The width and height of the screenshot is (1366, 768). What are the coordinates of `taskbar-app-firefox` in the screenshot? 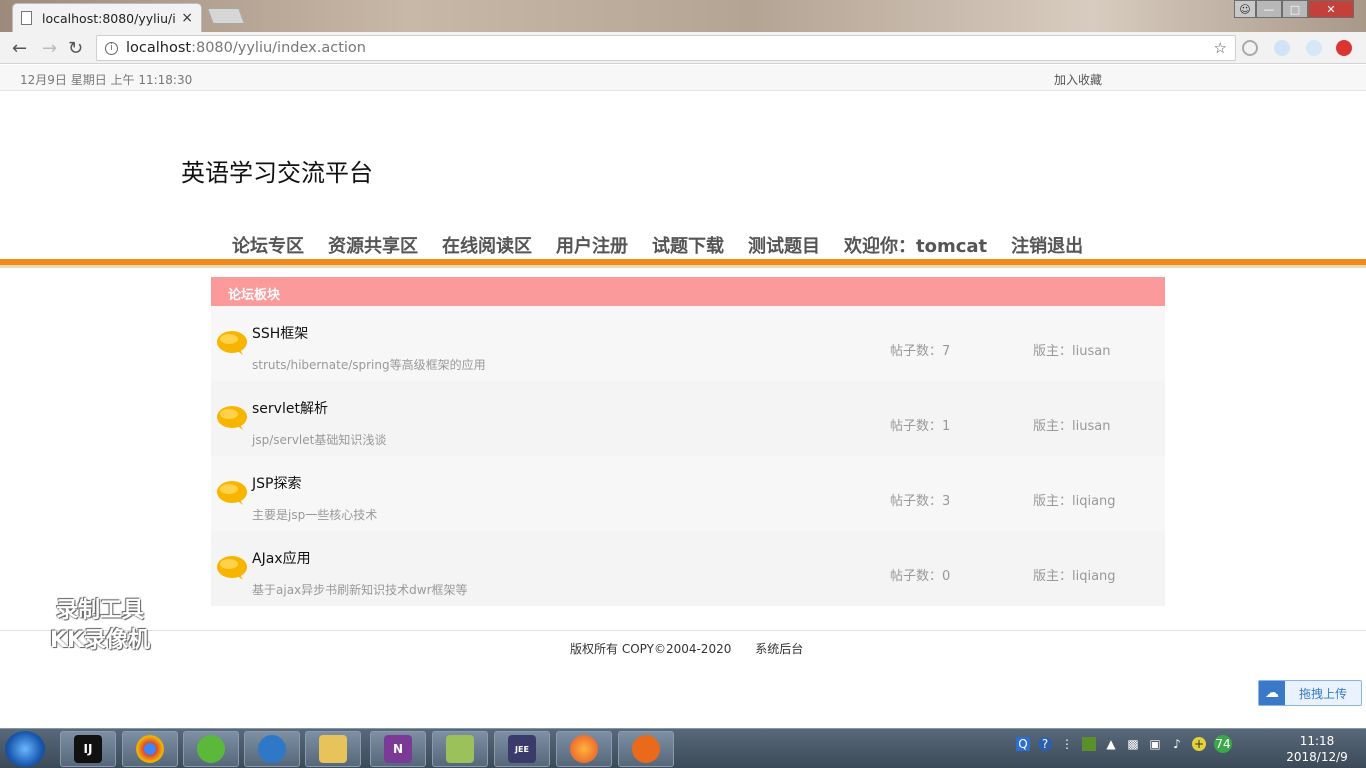 It's located at (584, 749).